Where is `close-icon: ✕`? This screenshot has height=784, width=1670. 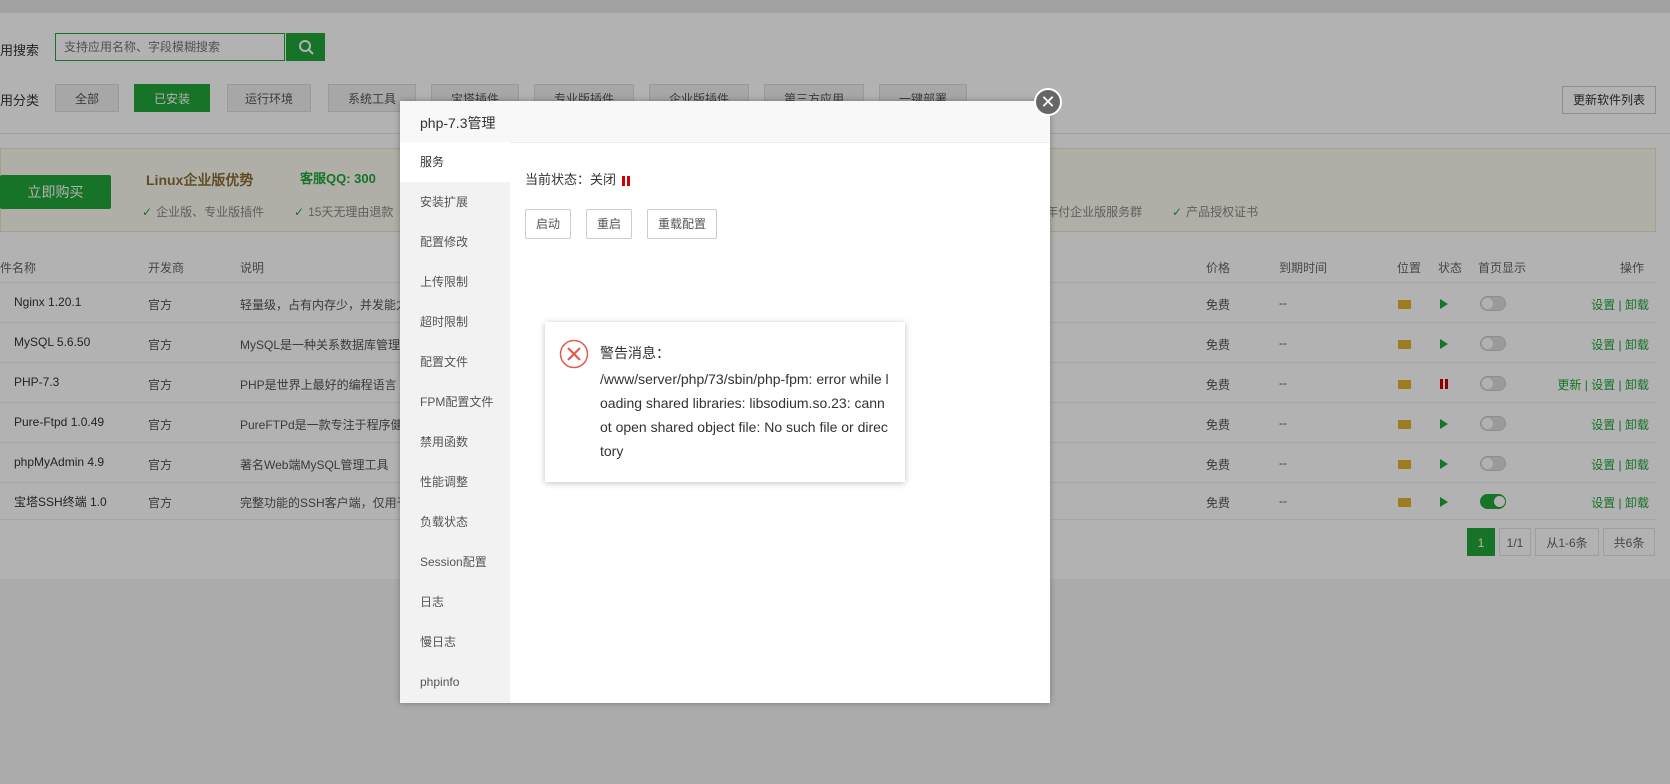 close-icon: ✕ is located at coordinates (1048, 102).